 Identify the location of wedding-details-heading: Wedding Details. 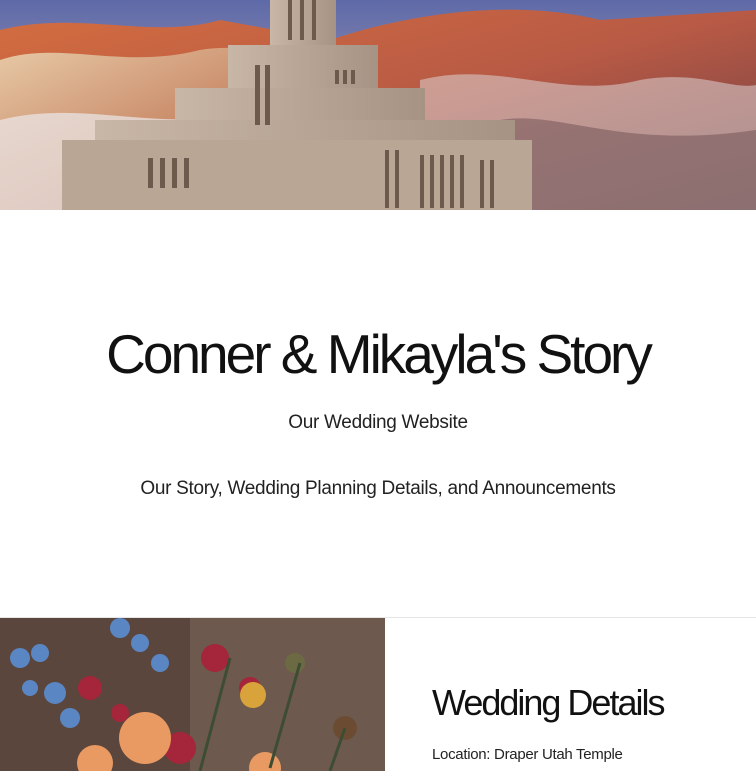
(548, 702).